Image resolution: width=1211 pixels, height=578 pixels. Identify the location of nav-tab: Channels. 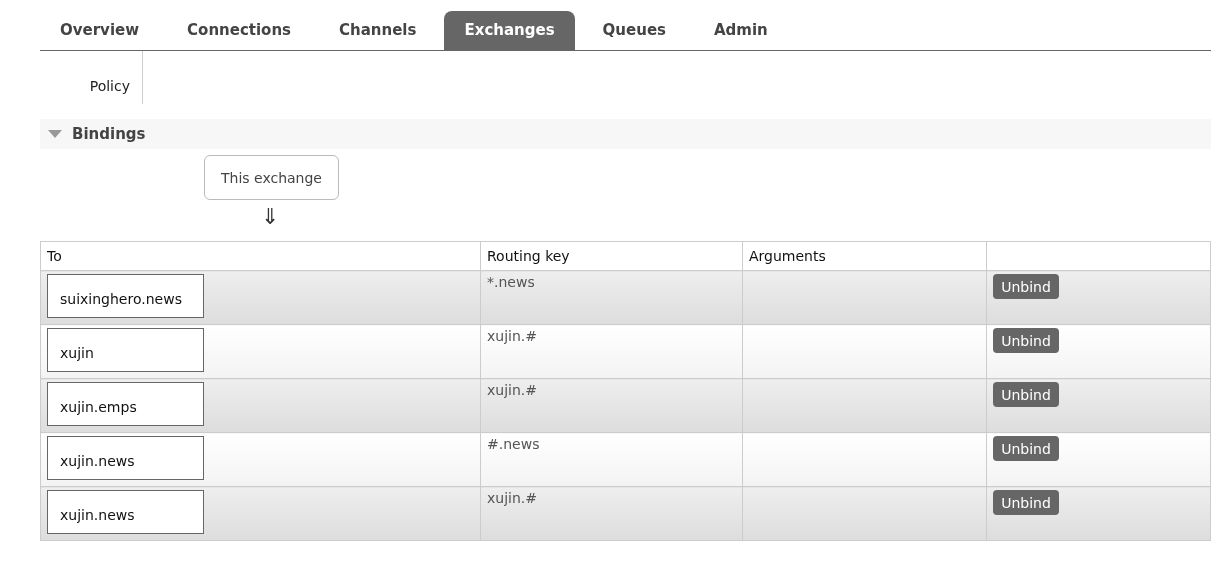
(378, 30).